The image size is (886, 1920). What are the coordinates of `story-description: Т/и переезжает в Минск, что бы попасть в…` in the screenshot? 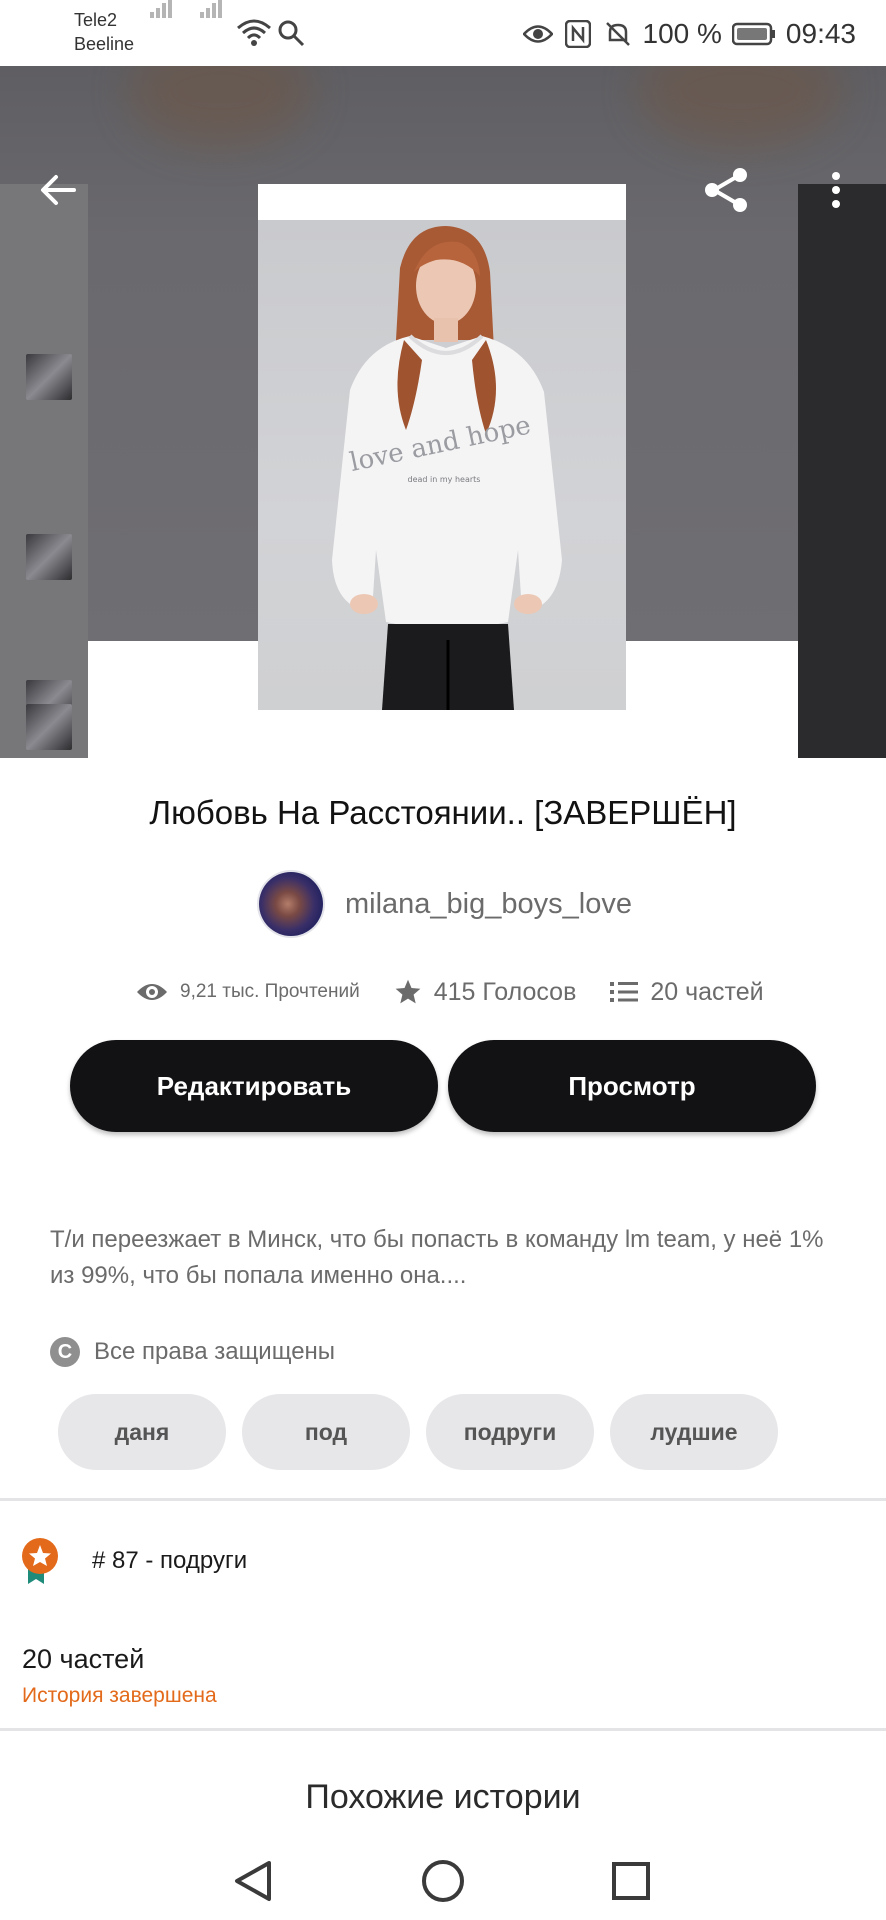 It's located at (437, 1257).